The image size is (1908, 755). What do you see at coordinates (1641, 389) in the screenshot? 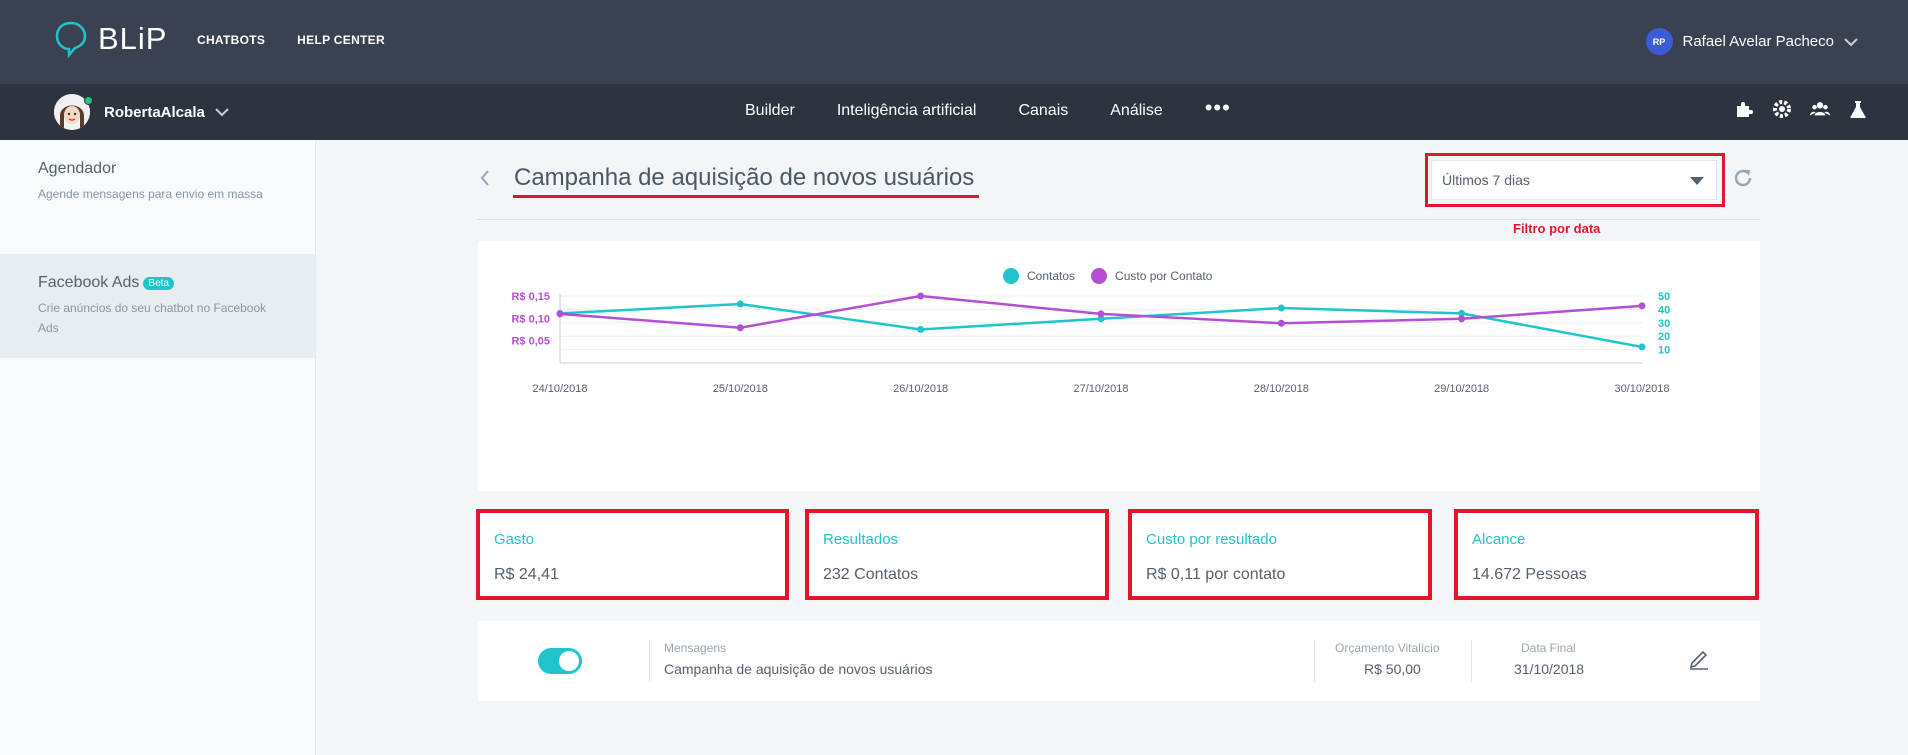
I see `x-tick-label: 30/10/2018` at bounding box center [1641, 389].